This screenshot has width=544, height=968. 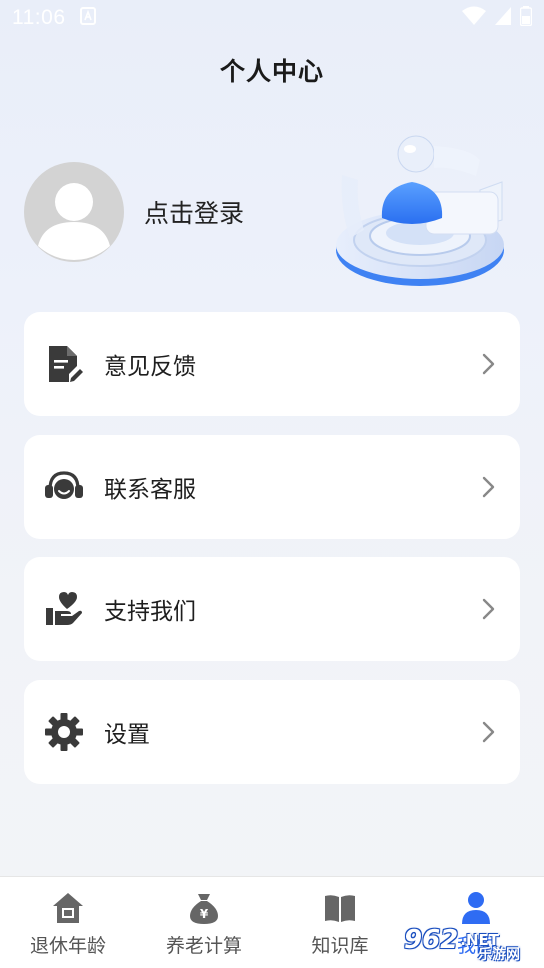 I want to click on watermark-caption: 乐游网, so click(x=499, y=955).